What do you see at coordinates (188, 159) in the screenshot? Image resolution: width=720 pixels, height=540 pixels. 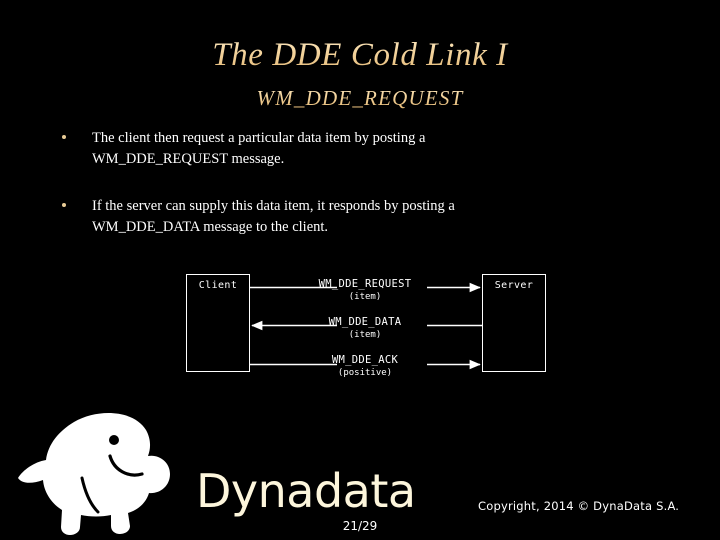 I see `bullet-line: WM_DDE_REQUEST message.` at bounding box center [188, 159].